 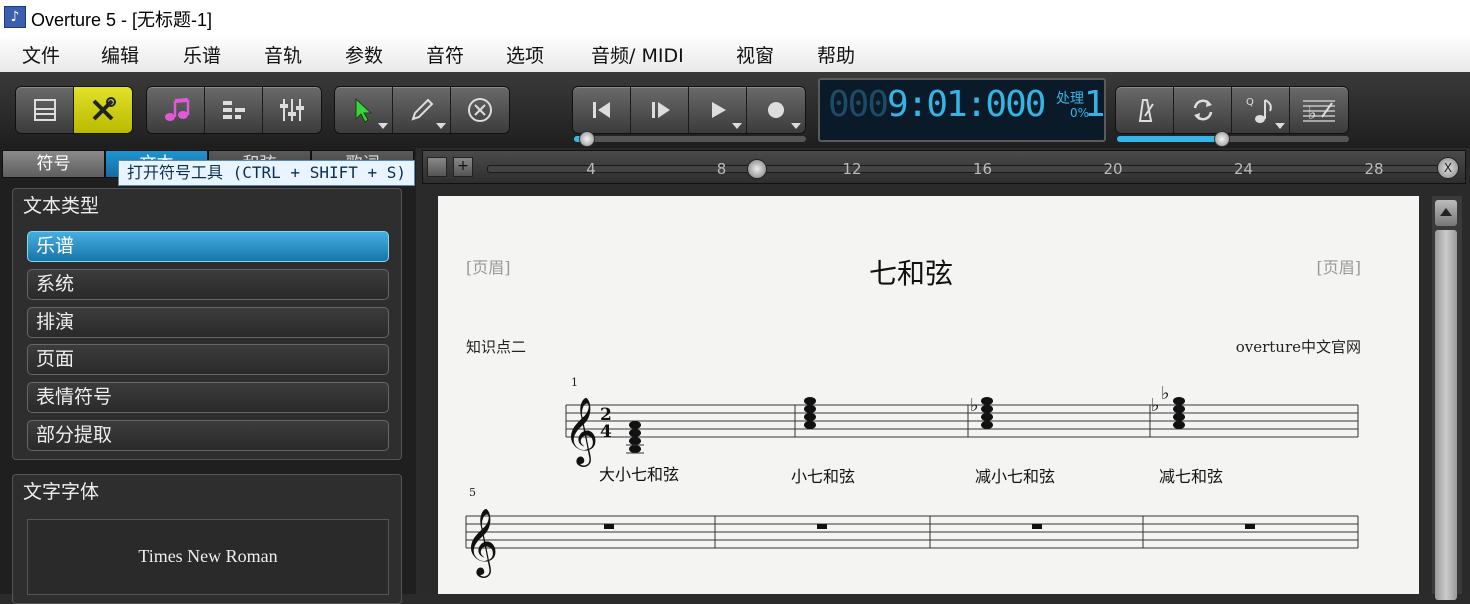 I want to click on select-arrow-icon, so click(x=363, y=110).